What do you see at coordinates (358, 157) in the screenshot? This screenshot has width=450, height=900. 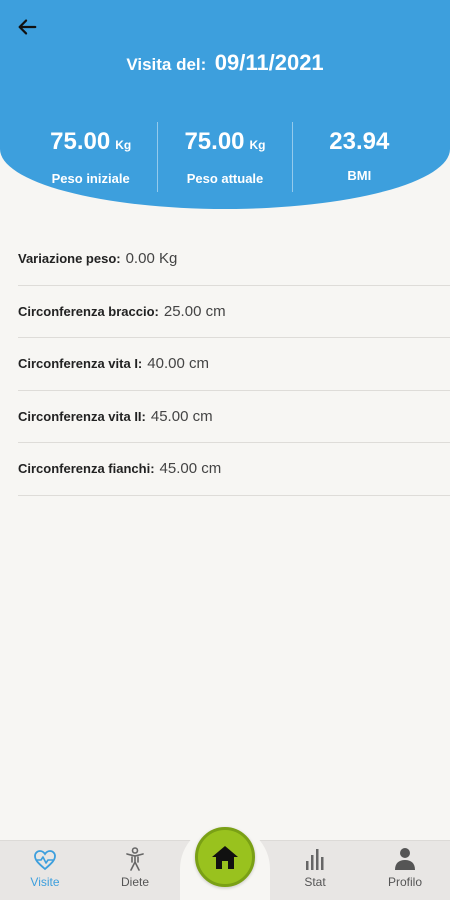 I see `stat-bmi: 23.94 BMI` at bounding box center [358, 157].